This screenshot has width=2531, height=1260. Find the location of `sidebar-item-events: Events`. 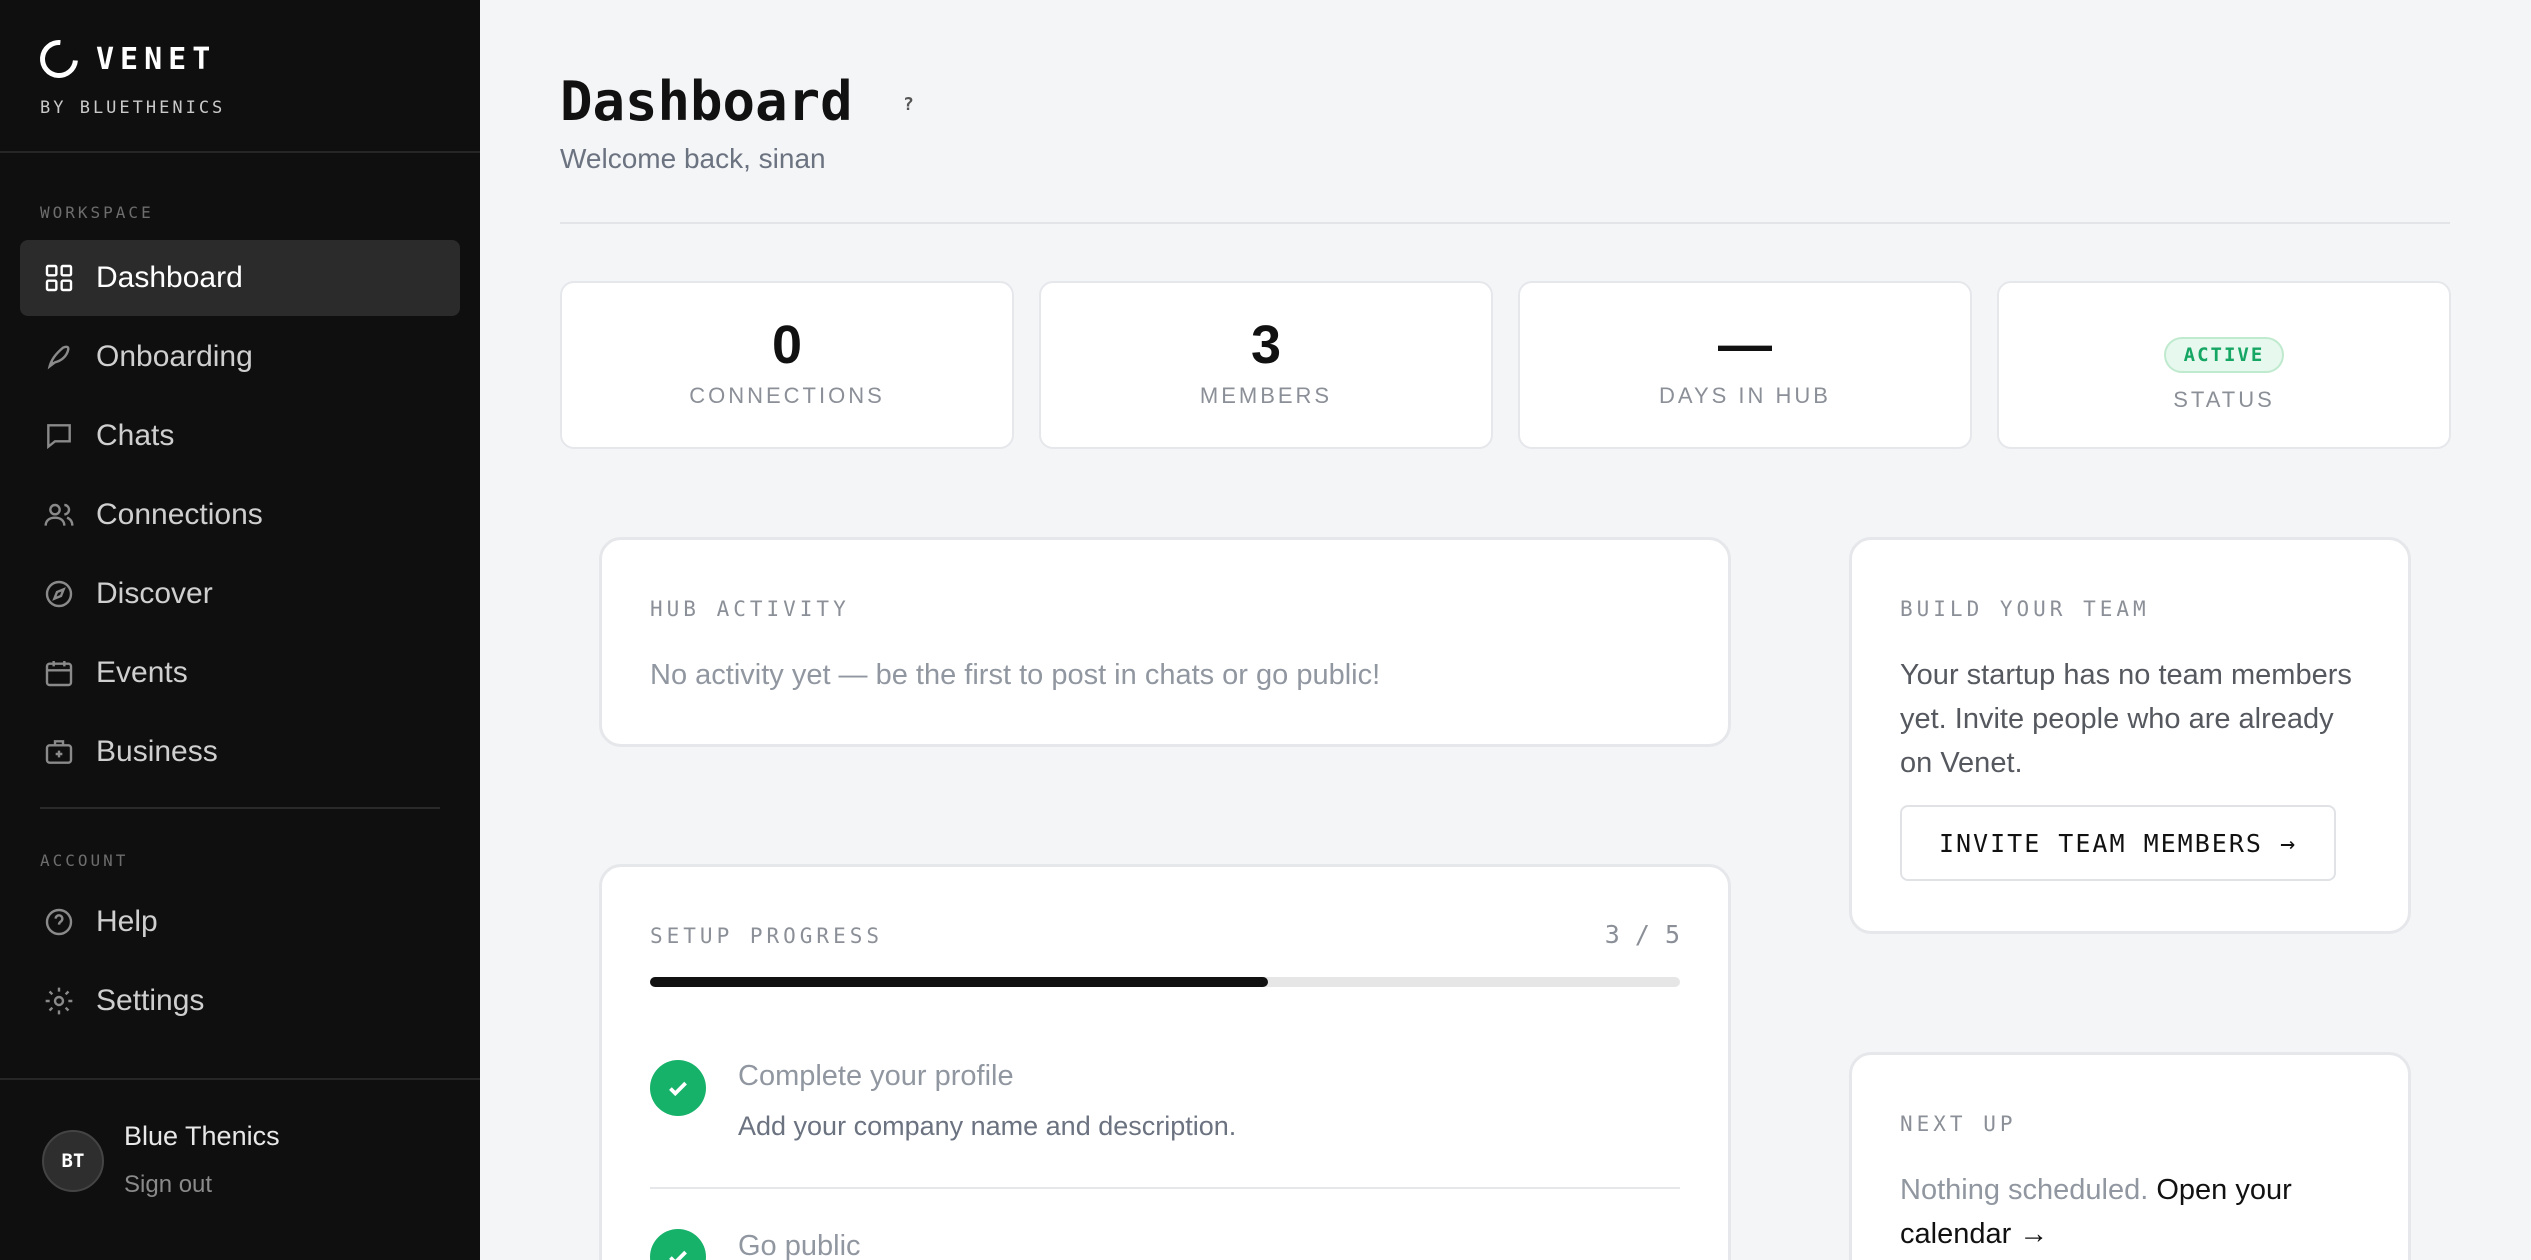

sidebar-item-events: Events is located at coordinates (240, 673).